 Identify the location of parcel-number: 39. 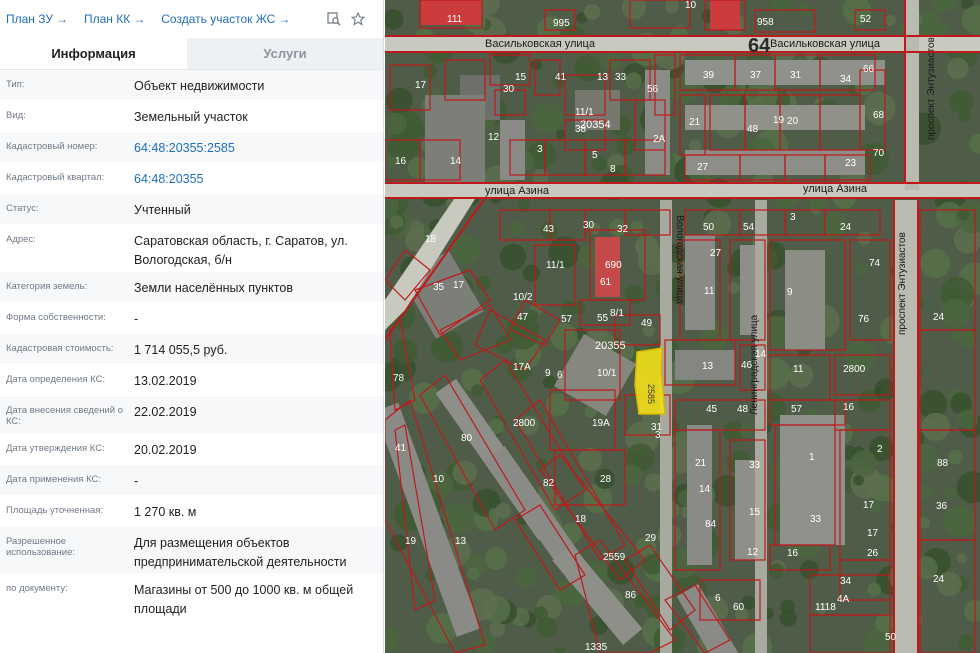
(709, 75).